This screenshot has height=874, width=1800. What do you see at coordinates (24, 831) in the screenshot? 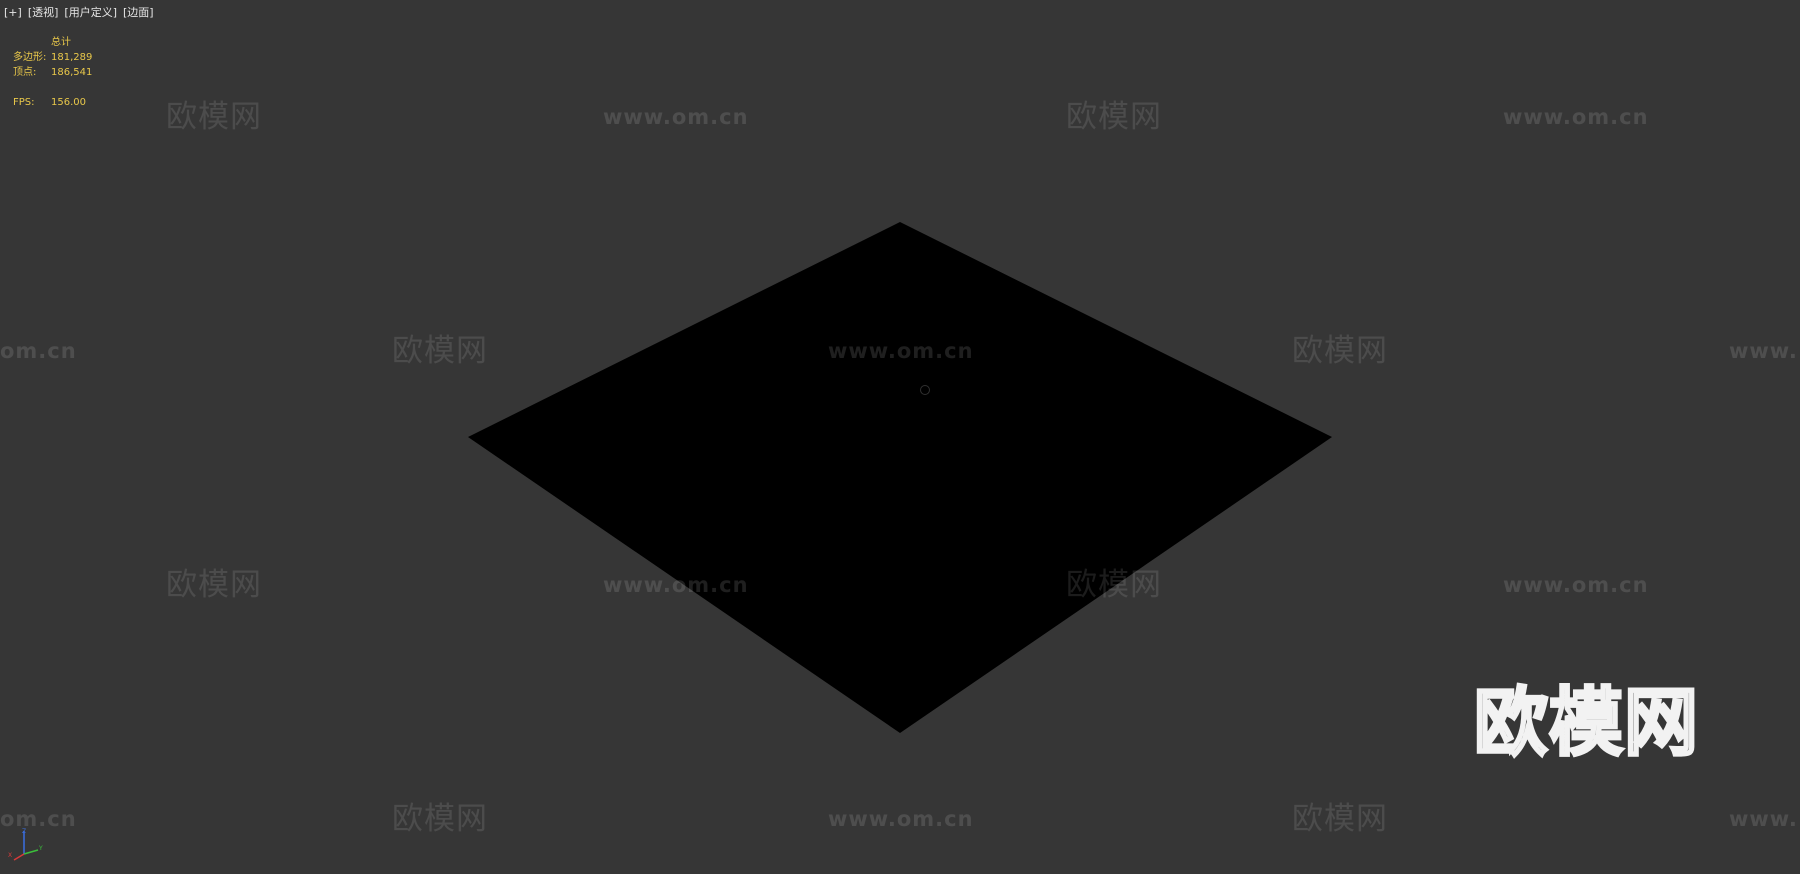
I see `axis-z-label: Z` at bounding box center [24, 831].